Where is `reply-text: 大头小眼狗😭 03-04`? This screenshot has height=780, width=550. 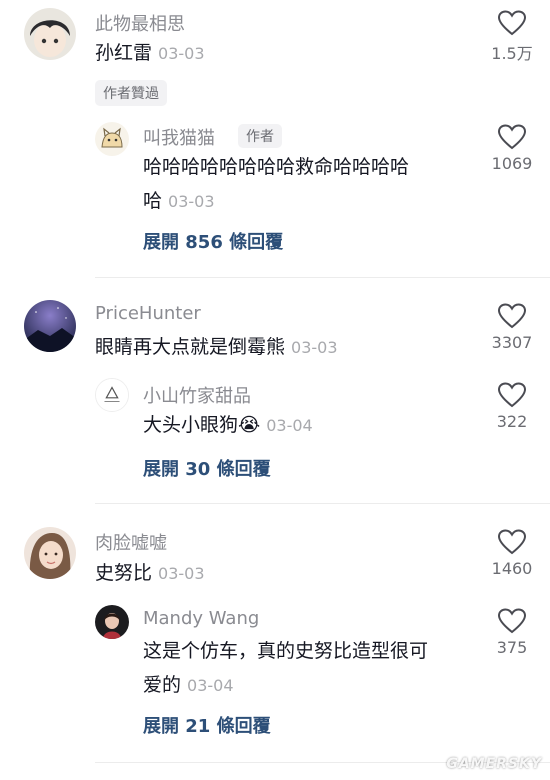 reply-text: 大头小眼狗😭 03-04 is located at coordinates (228, 425).